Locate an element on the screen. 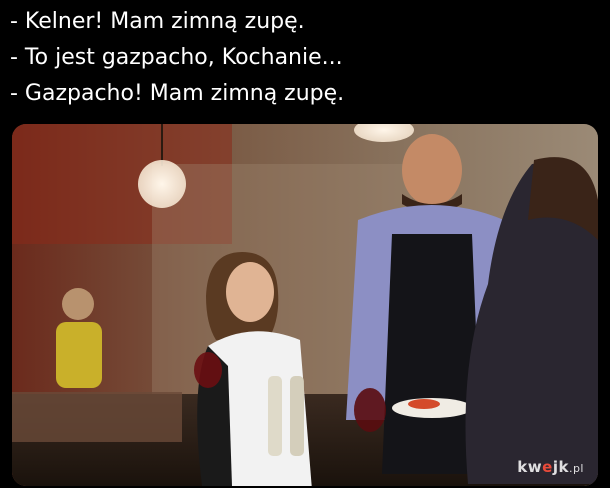 The height and width of the screenshot is (488, 610). background-diner-head is located at coordinates (78, 304).